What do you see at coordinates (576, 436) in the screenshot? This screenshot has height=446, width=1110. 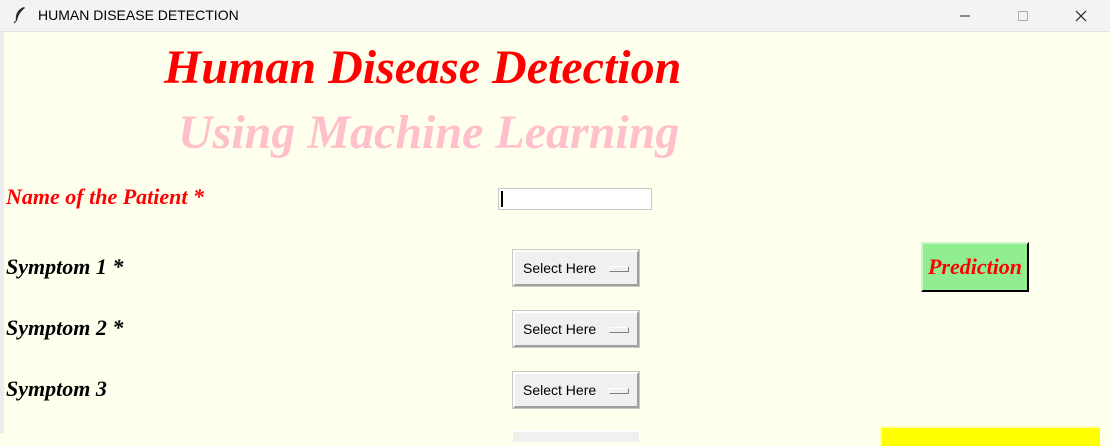 I see `symptom4-select-partial` at bounding box center [576, 436].